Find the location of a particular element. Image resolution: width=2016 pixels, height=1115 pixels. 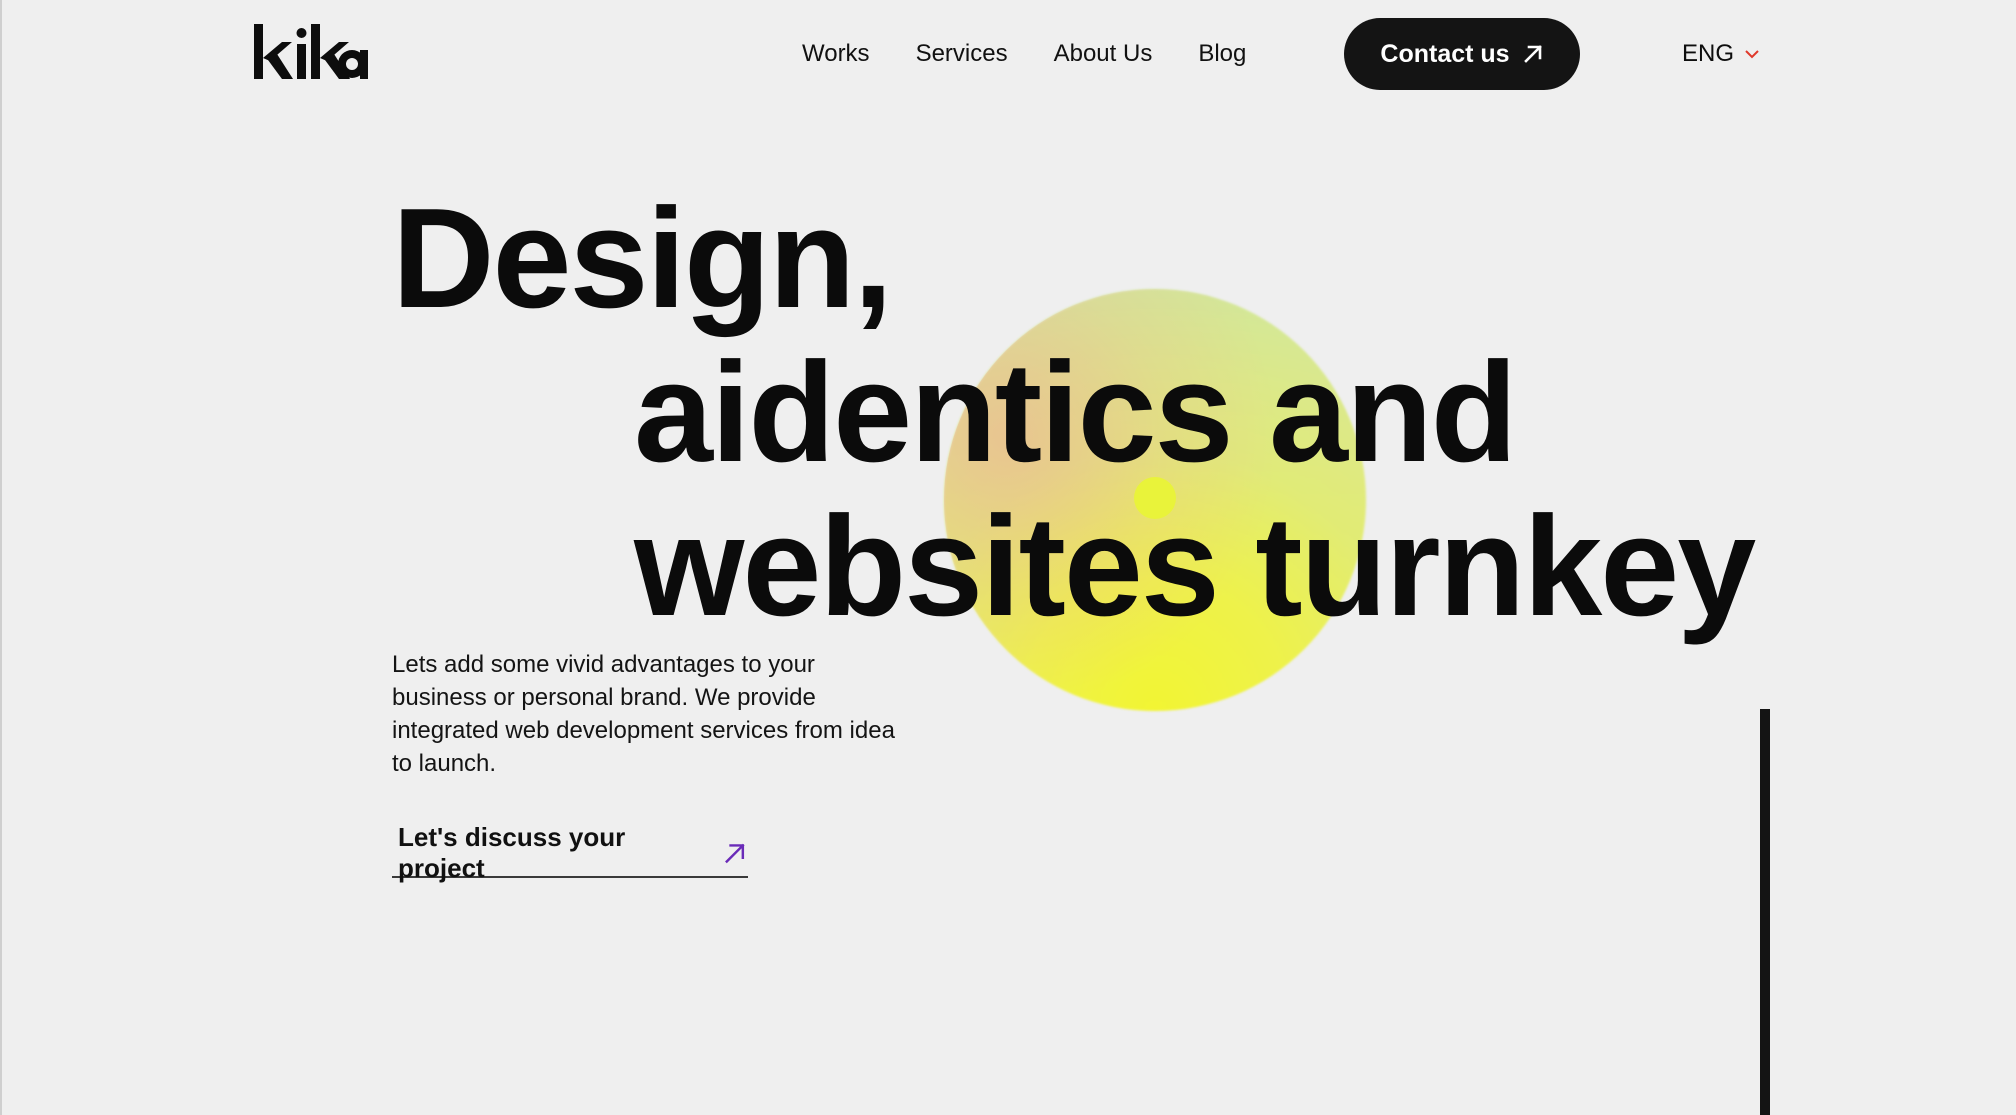

left-edge-divider is located at coordinates (1, 557).